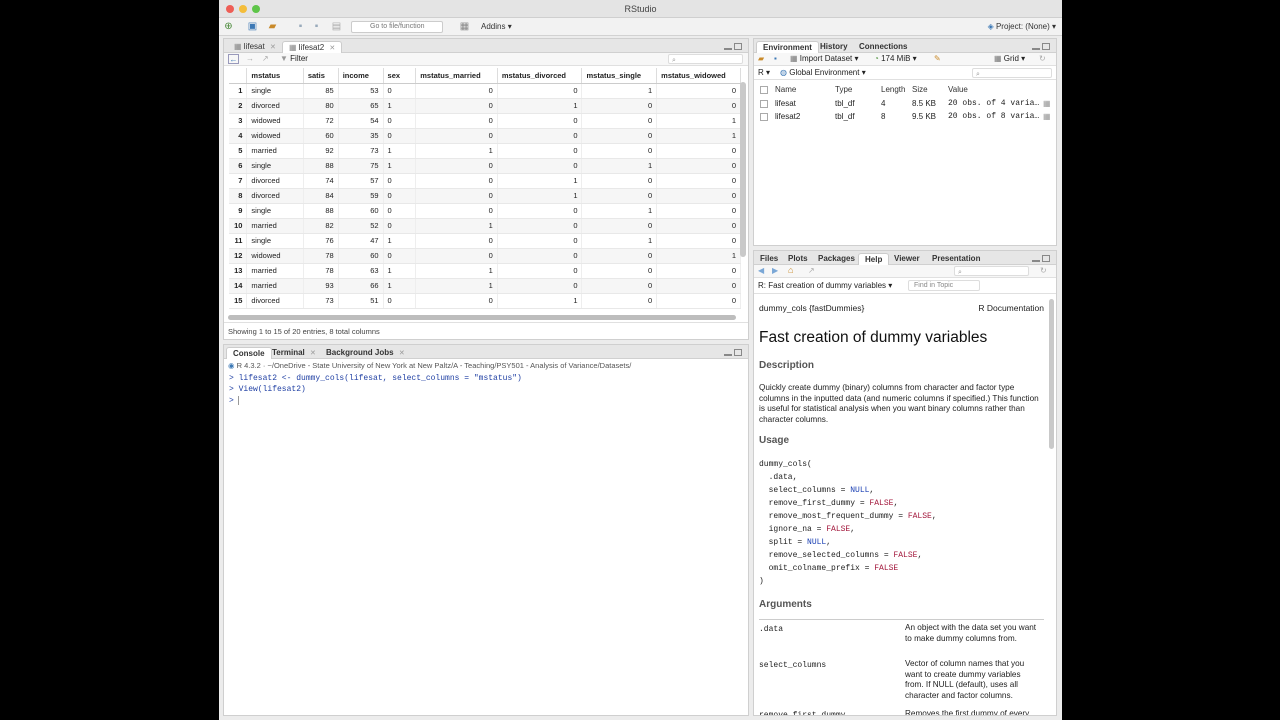  What do you see at coordinates (397, 27) in the screenshot?
I see `goto-file-input: Go to file/function` at bounding box center [397, 27].